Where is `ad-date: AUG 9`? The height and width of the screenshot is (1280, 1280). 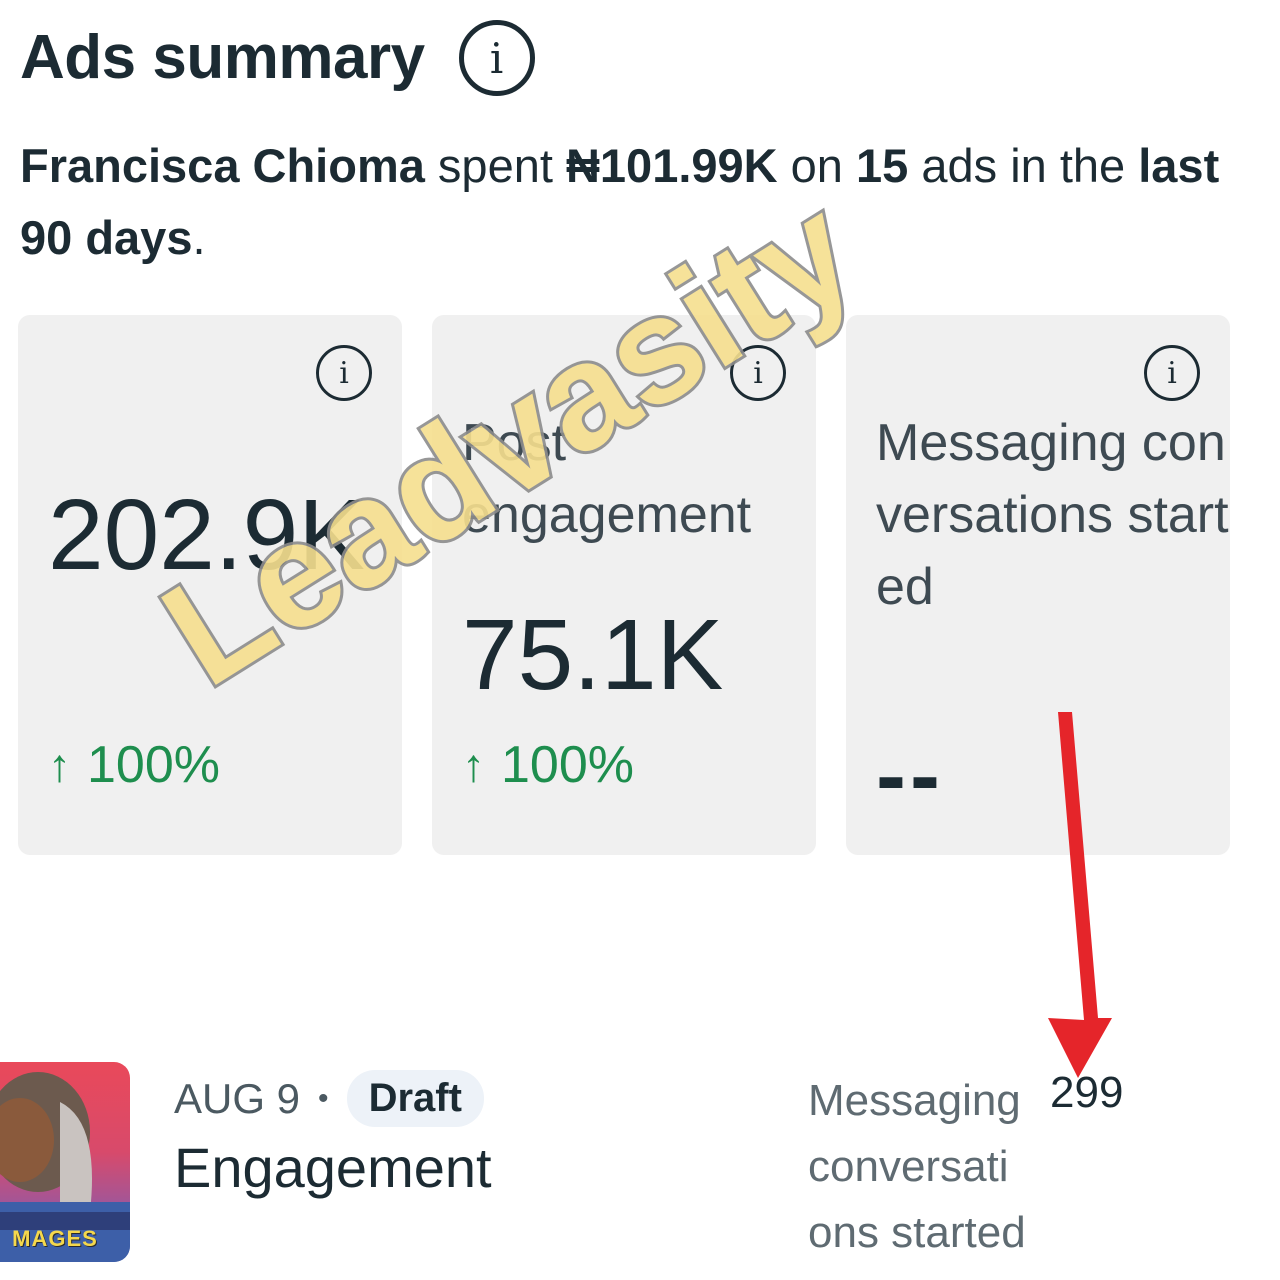 ad-date: AUG 9 is located at coordinates (237, 1098).